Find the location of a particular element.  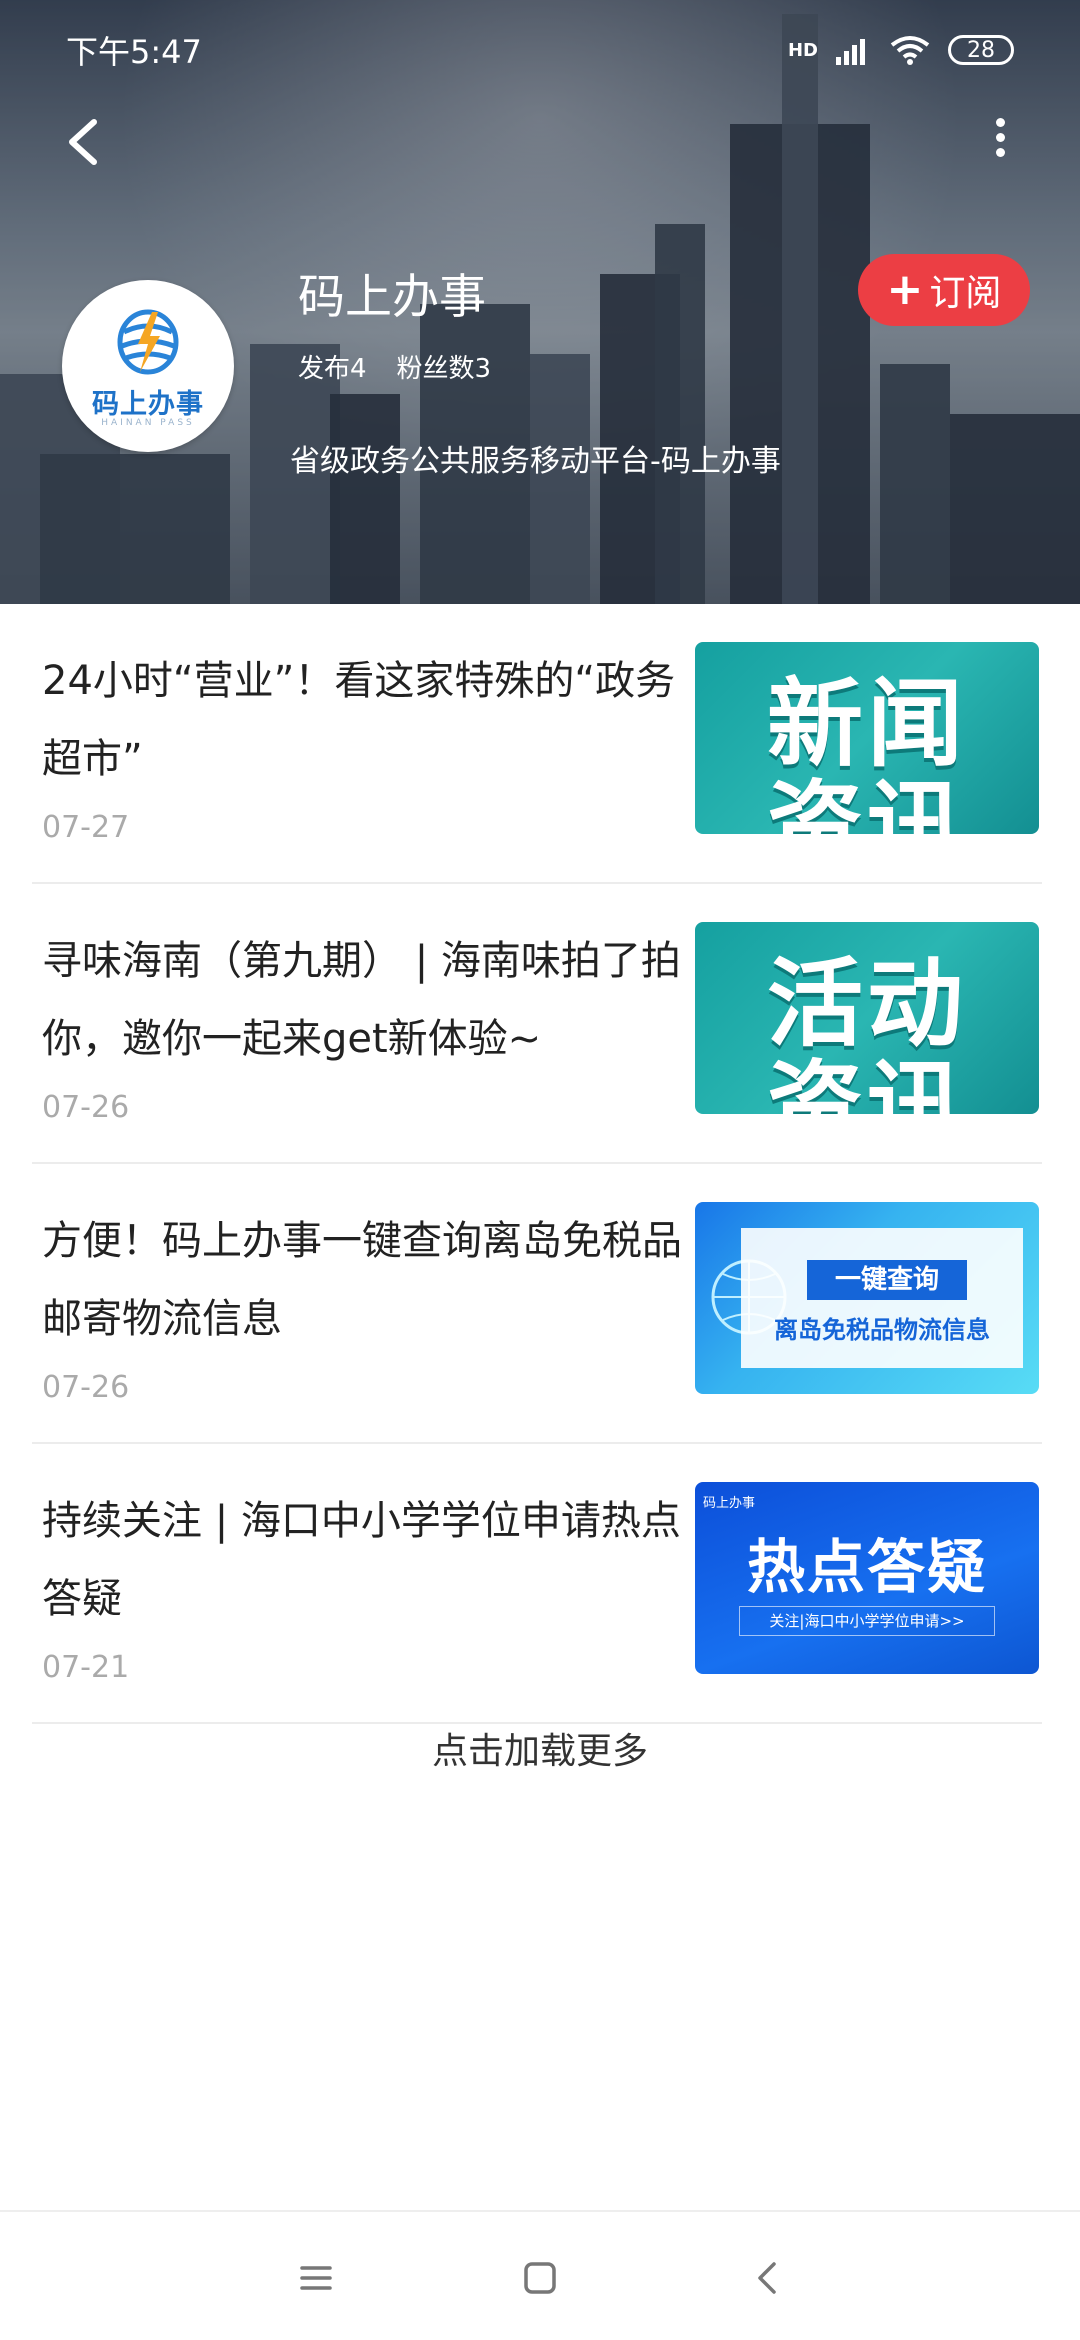

menu-button is located at coordinates (316, 2278).